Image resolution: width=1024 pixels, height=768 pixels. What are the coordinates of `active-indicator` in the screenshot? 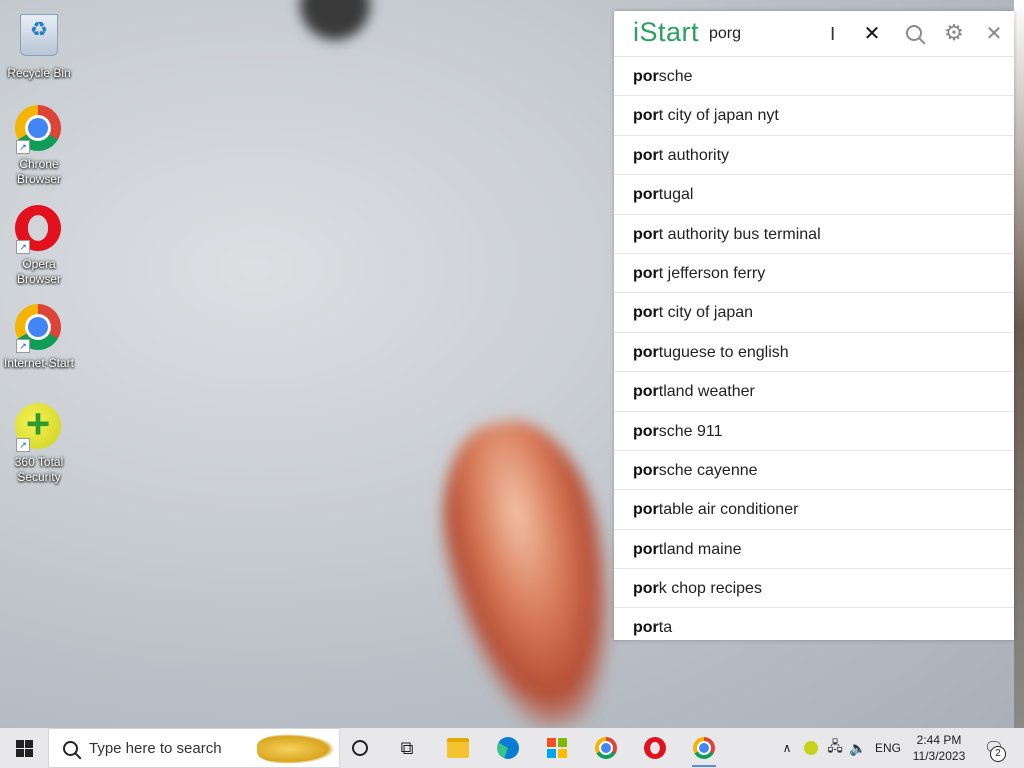 It's located at (704, 766).